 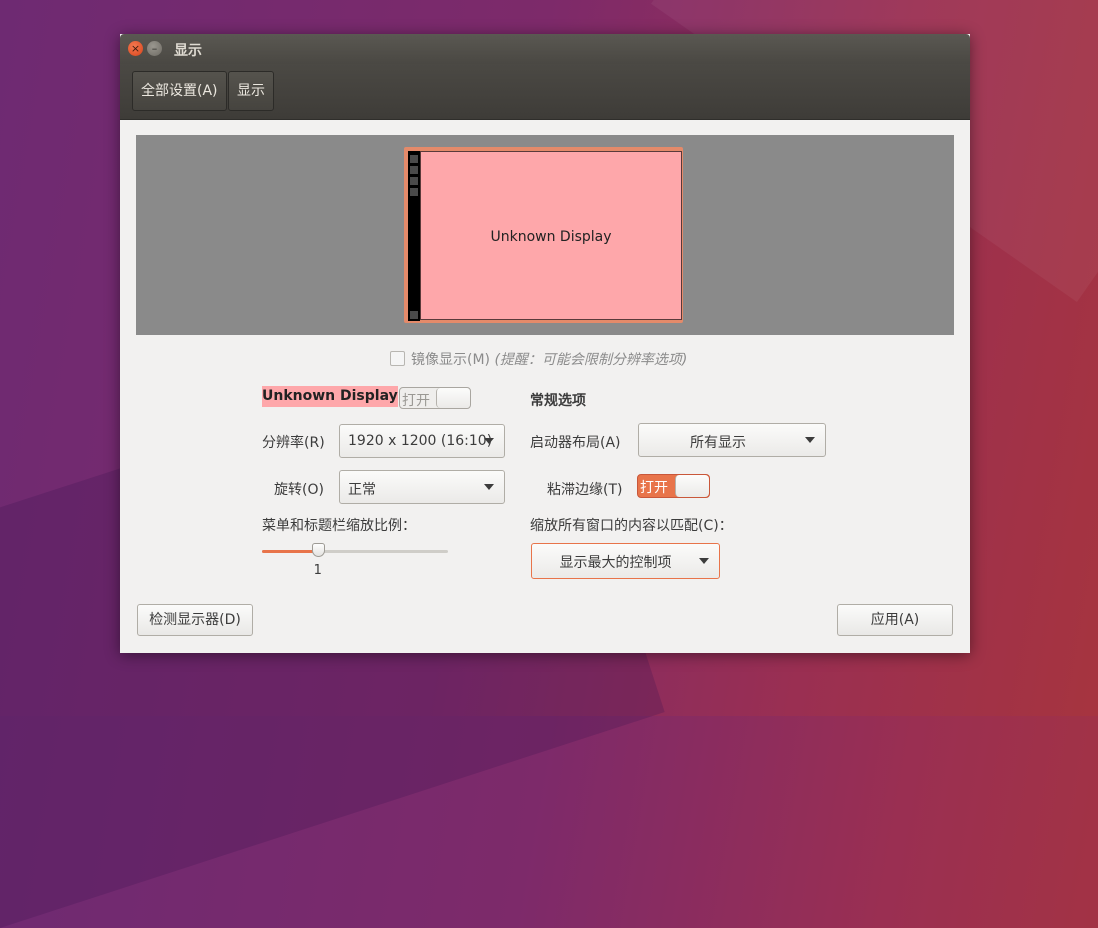 I want to click on mirror-checkbox, so click(x=397, y=358).